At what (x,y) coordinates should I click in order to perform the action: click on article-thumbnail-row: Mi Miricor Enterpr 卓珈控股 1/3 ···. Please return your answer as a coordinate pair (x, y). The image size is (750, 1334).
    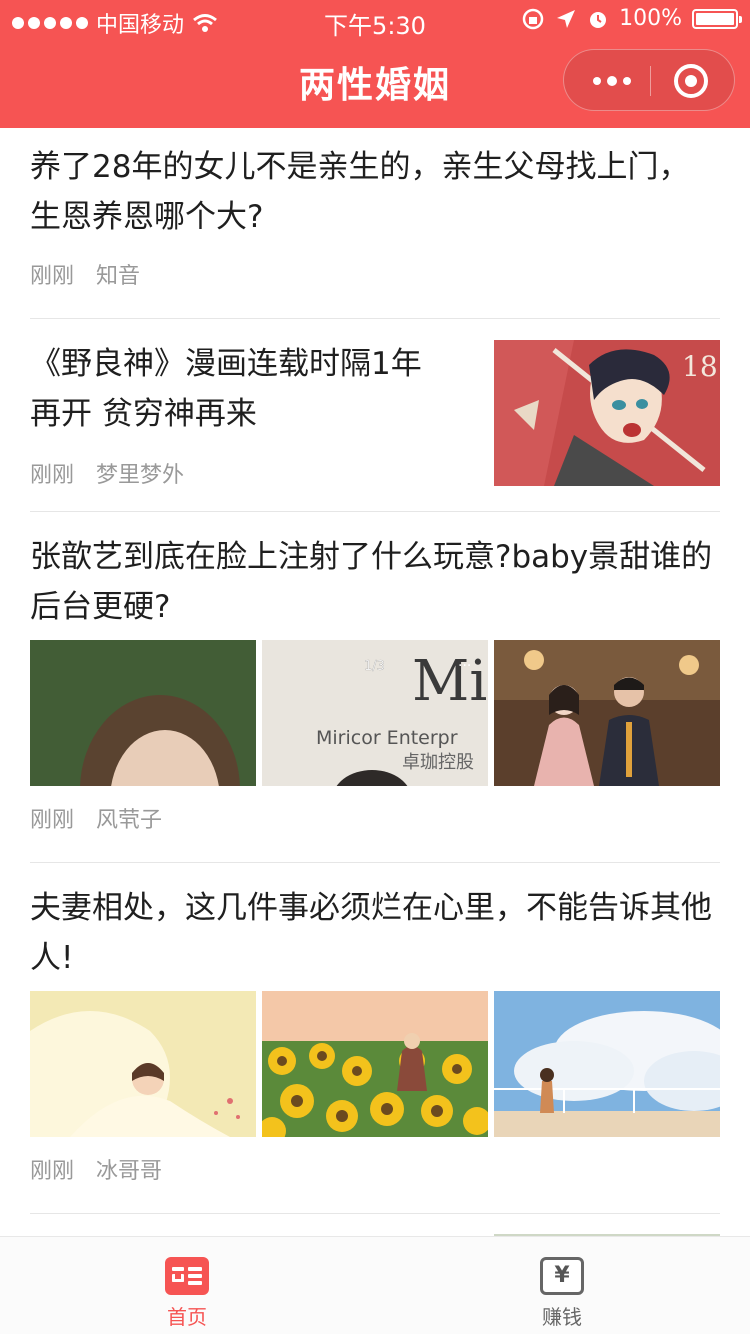
    Looking at the image, I should click on (375, 713).